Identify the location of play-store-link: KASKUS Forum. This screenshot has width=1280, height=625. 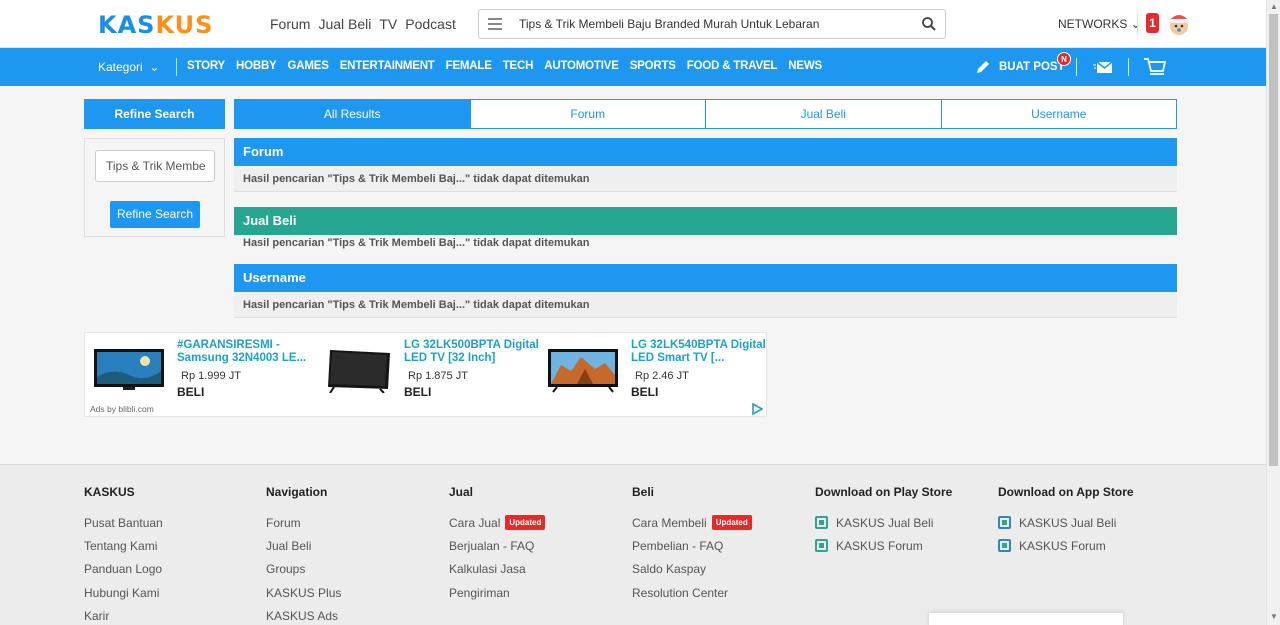
(883, 545).